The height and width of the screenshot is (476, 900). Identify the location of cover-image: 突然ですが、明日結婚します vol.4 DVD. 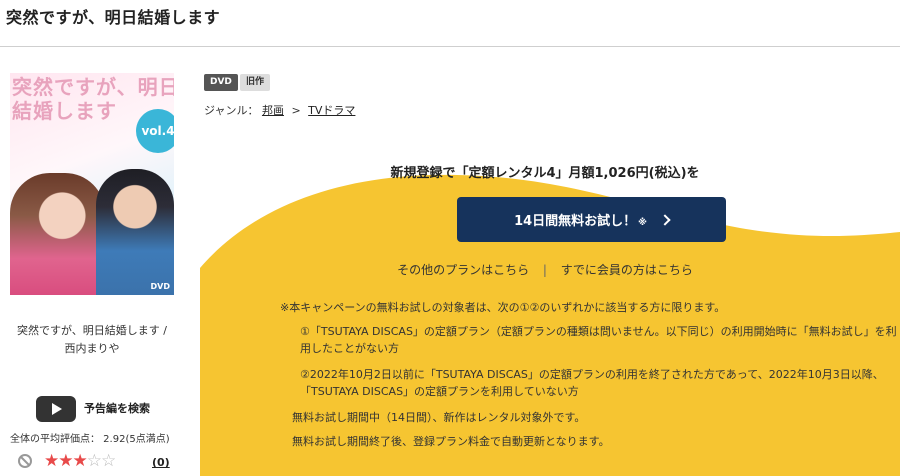
(92, 184).